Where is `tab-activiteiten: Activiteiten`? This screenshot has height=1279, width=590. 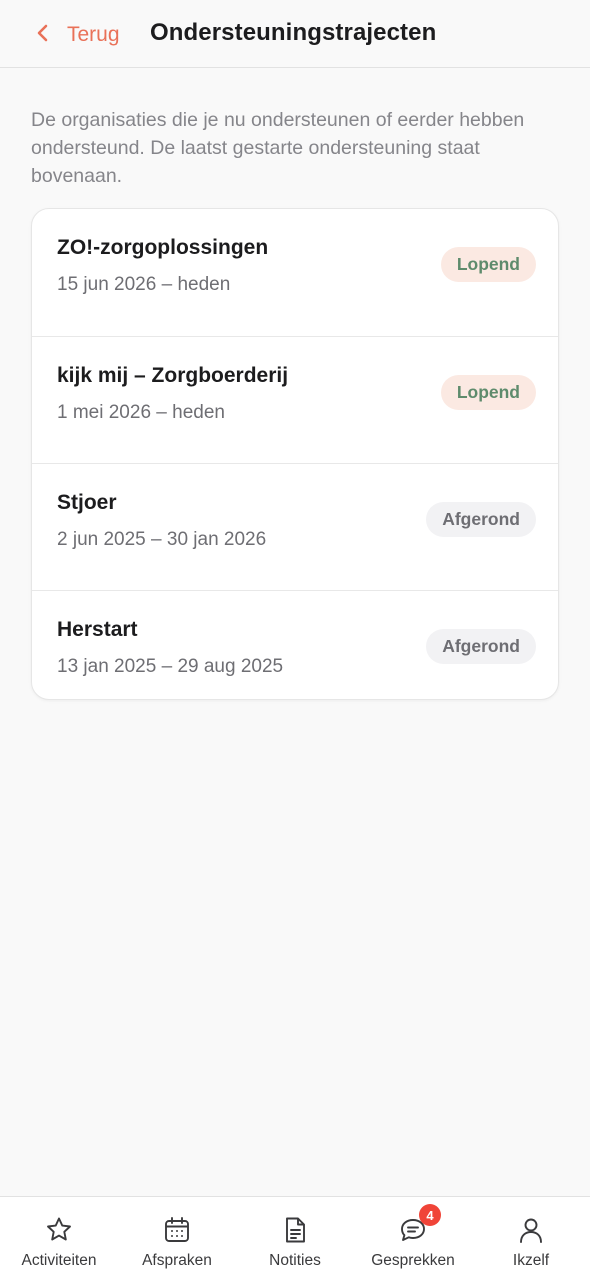 tab-activiteiten: Activiteiten is located at coordinates (59, 1238).